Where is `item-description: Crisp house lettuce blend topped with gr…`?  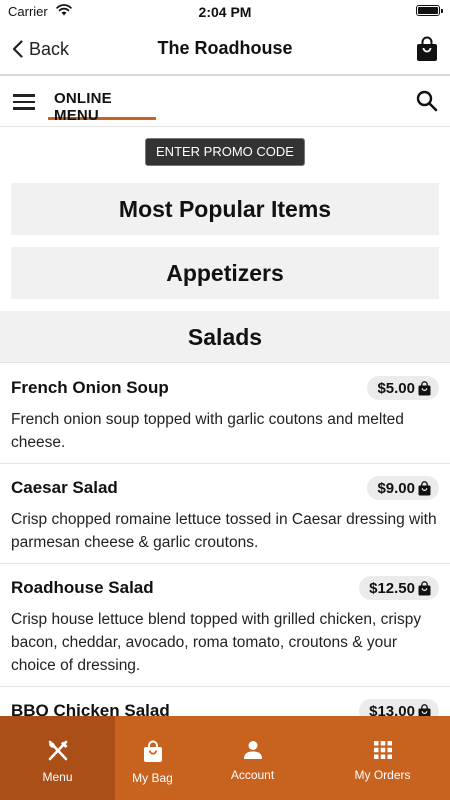
item-description: Crisp house lettuce blend topped with gr… is located at coordinates (216, 642).